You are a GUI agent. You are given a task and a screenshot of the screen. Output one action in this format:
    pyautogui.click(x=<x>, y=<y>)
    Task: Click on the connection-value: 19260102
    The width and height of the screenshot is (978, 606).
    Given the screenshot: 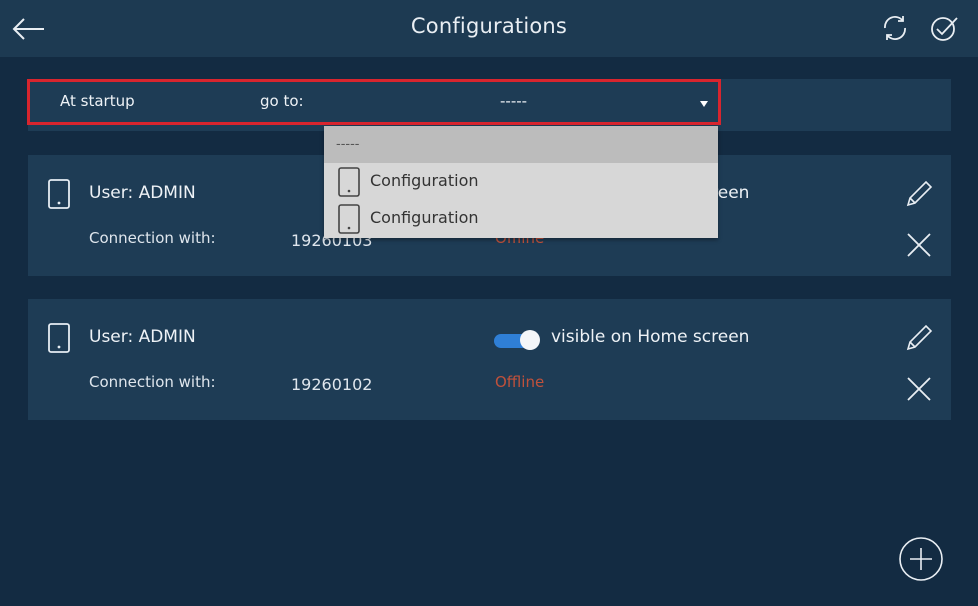 What is the action you would take?
    pyautogui.click(x=332, y=384)
    